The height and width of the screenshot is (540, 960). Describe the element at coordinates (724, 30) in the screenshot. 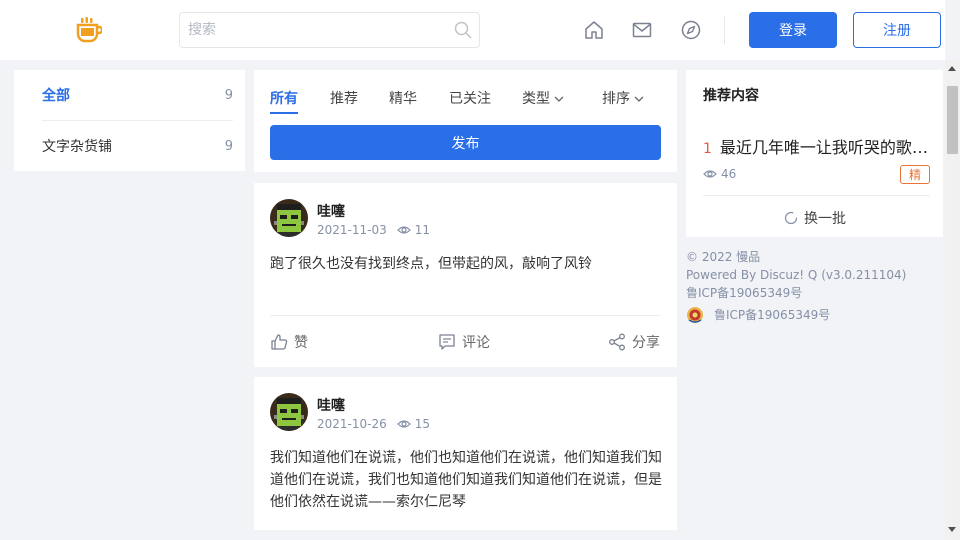

I see `header-divider` at that location.